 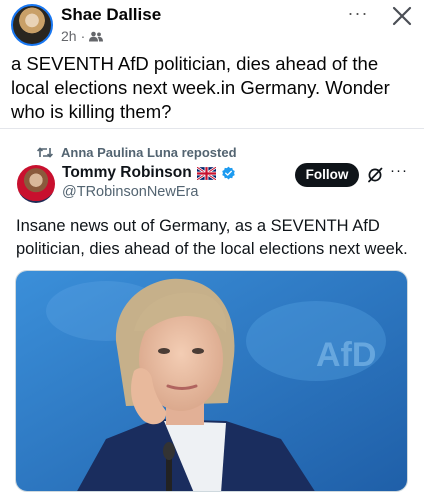 I want to click on repost-indicator: Anna Paulina Luna reposted, so click(x=137, y=152).